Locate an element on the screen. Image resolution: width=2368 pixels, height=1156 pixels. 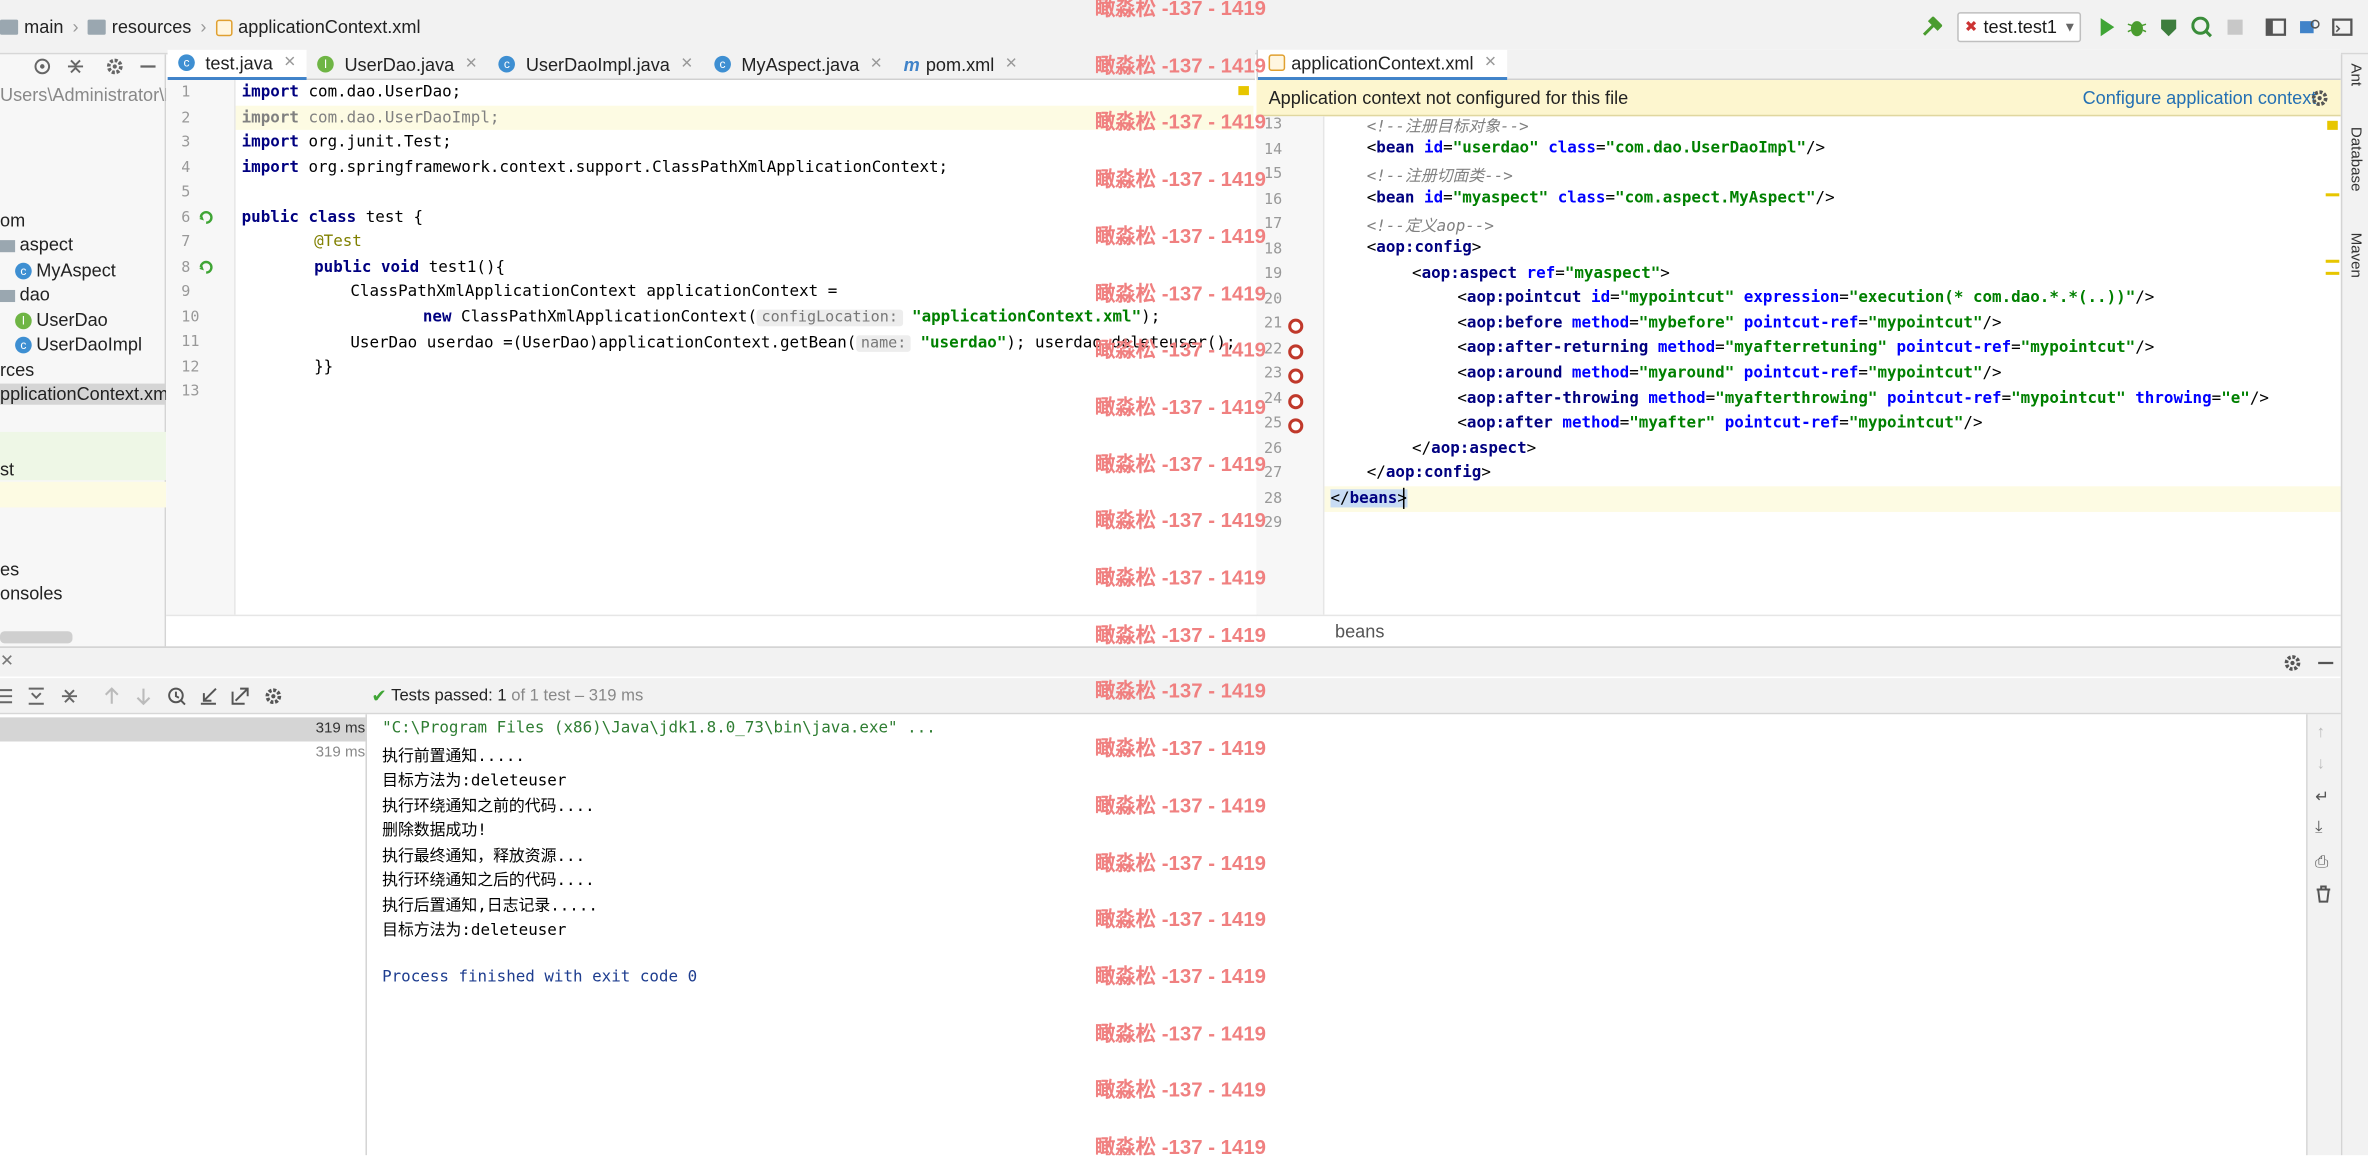
line-number: 4 is located at coordinates (186, 167).